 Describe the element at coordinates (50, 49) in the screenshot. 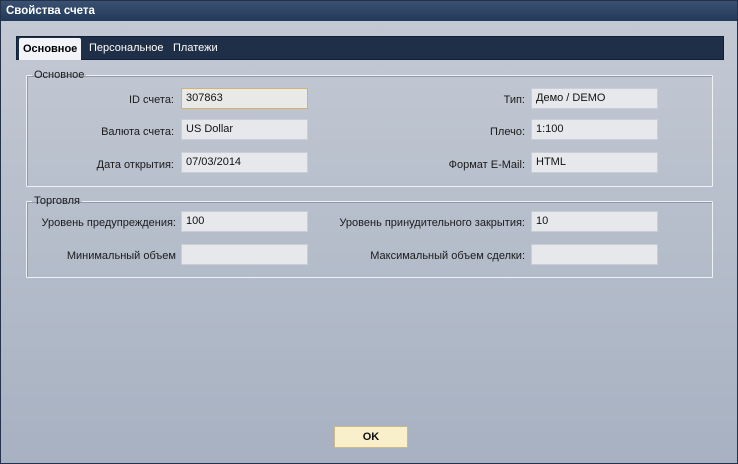

I see `tab-general: Основное` at that location.